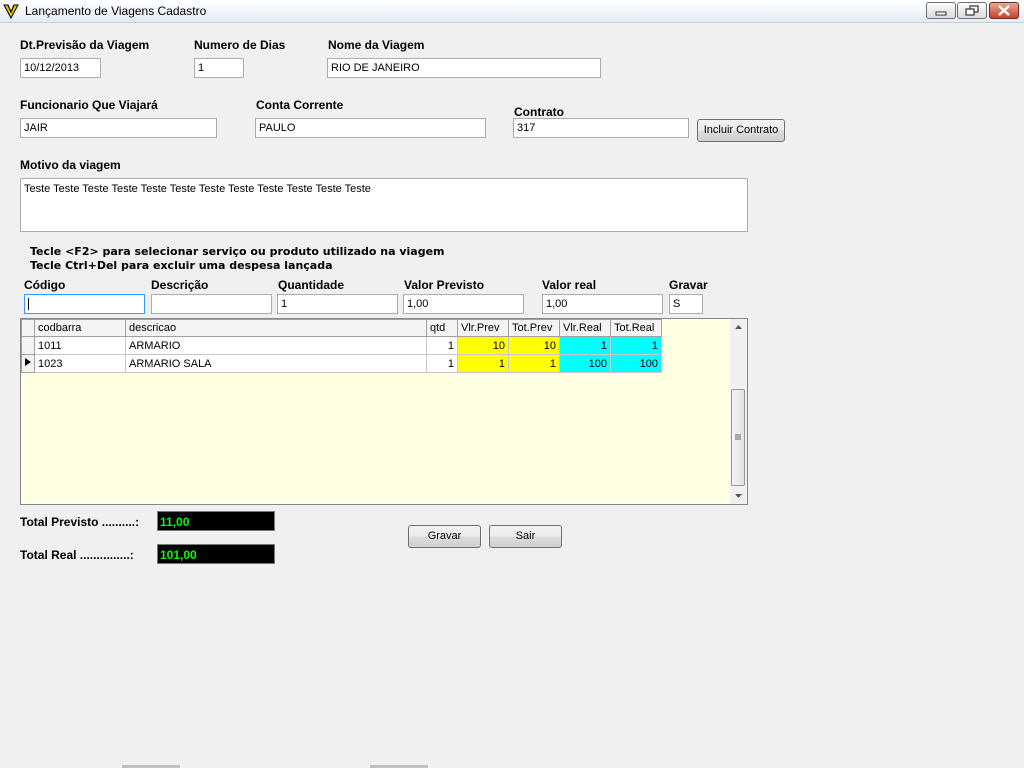 The width and height of the screenshot is (1024, 768). I want to click on scroll-down-icon, so click(738, 495).